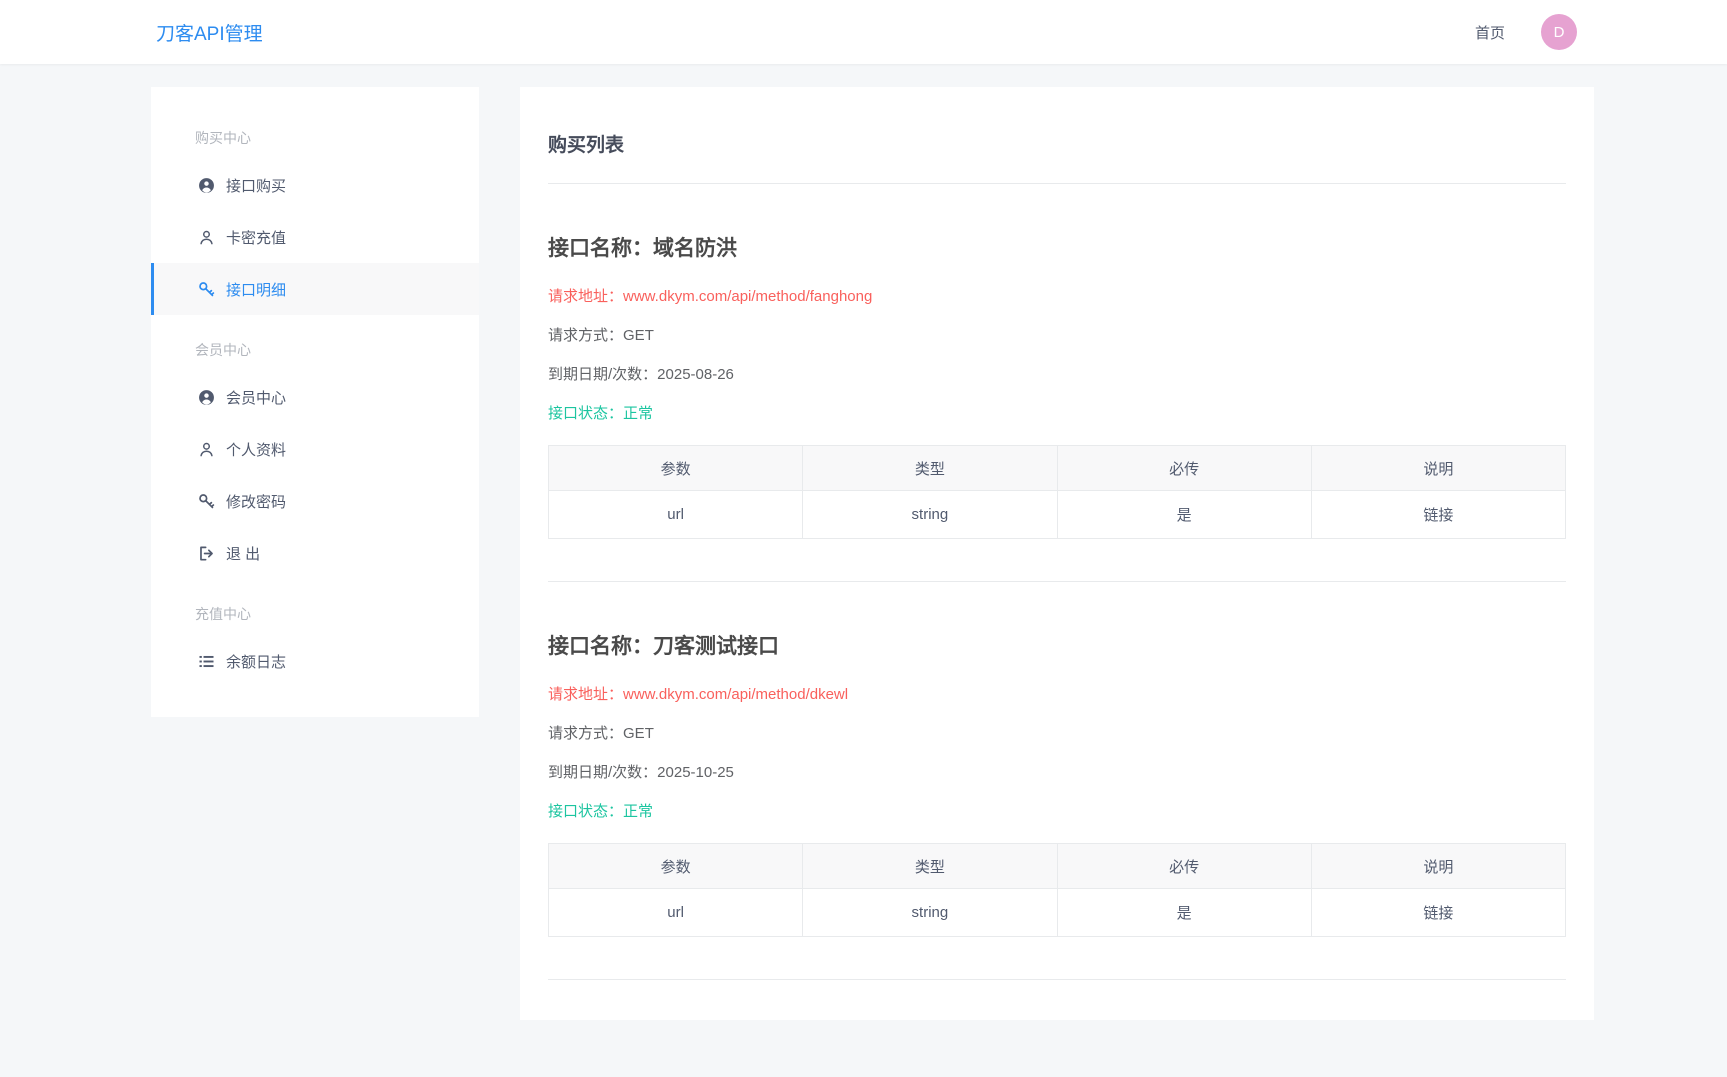 The width and height of the screenshot is (1727, 1077). I want to click on list-icon, so click(206, 661).